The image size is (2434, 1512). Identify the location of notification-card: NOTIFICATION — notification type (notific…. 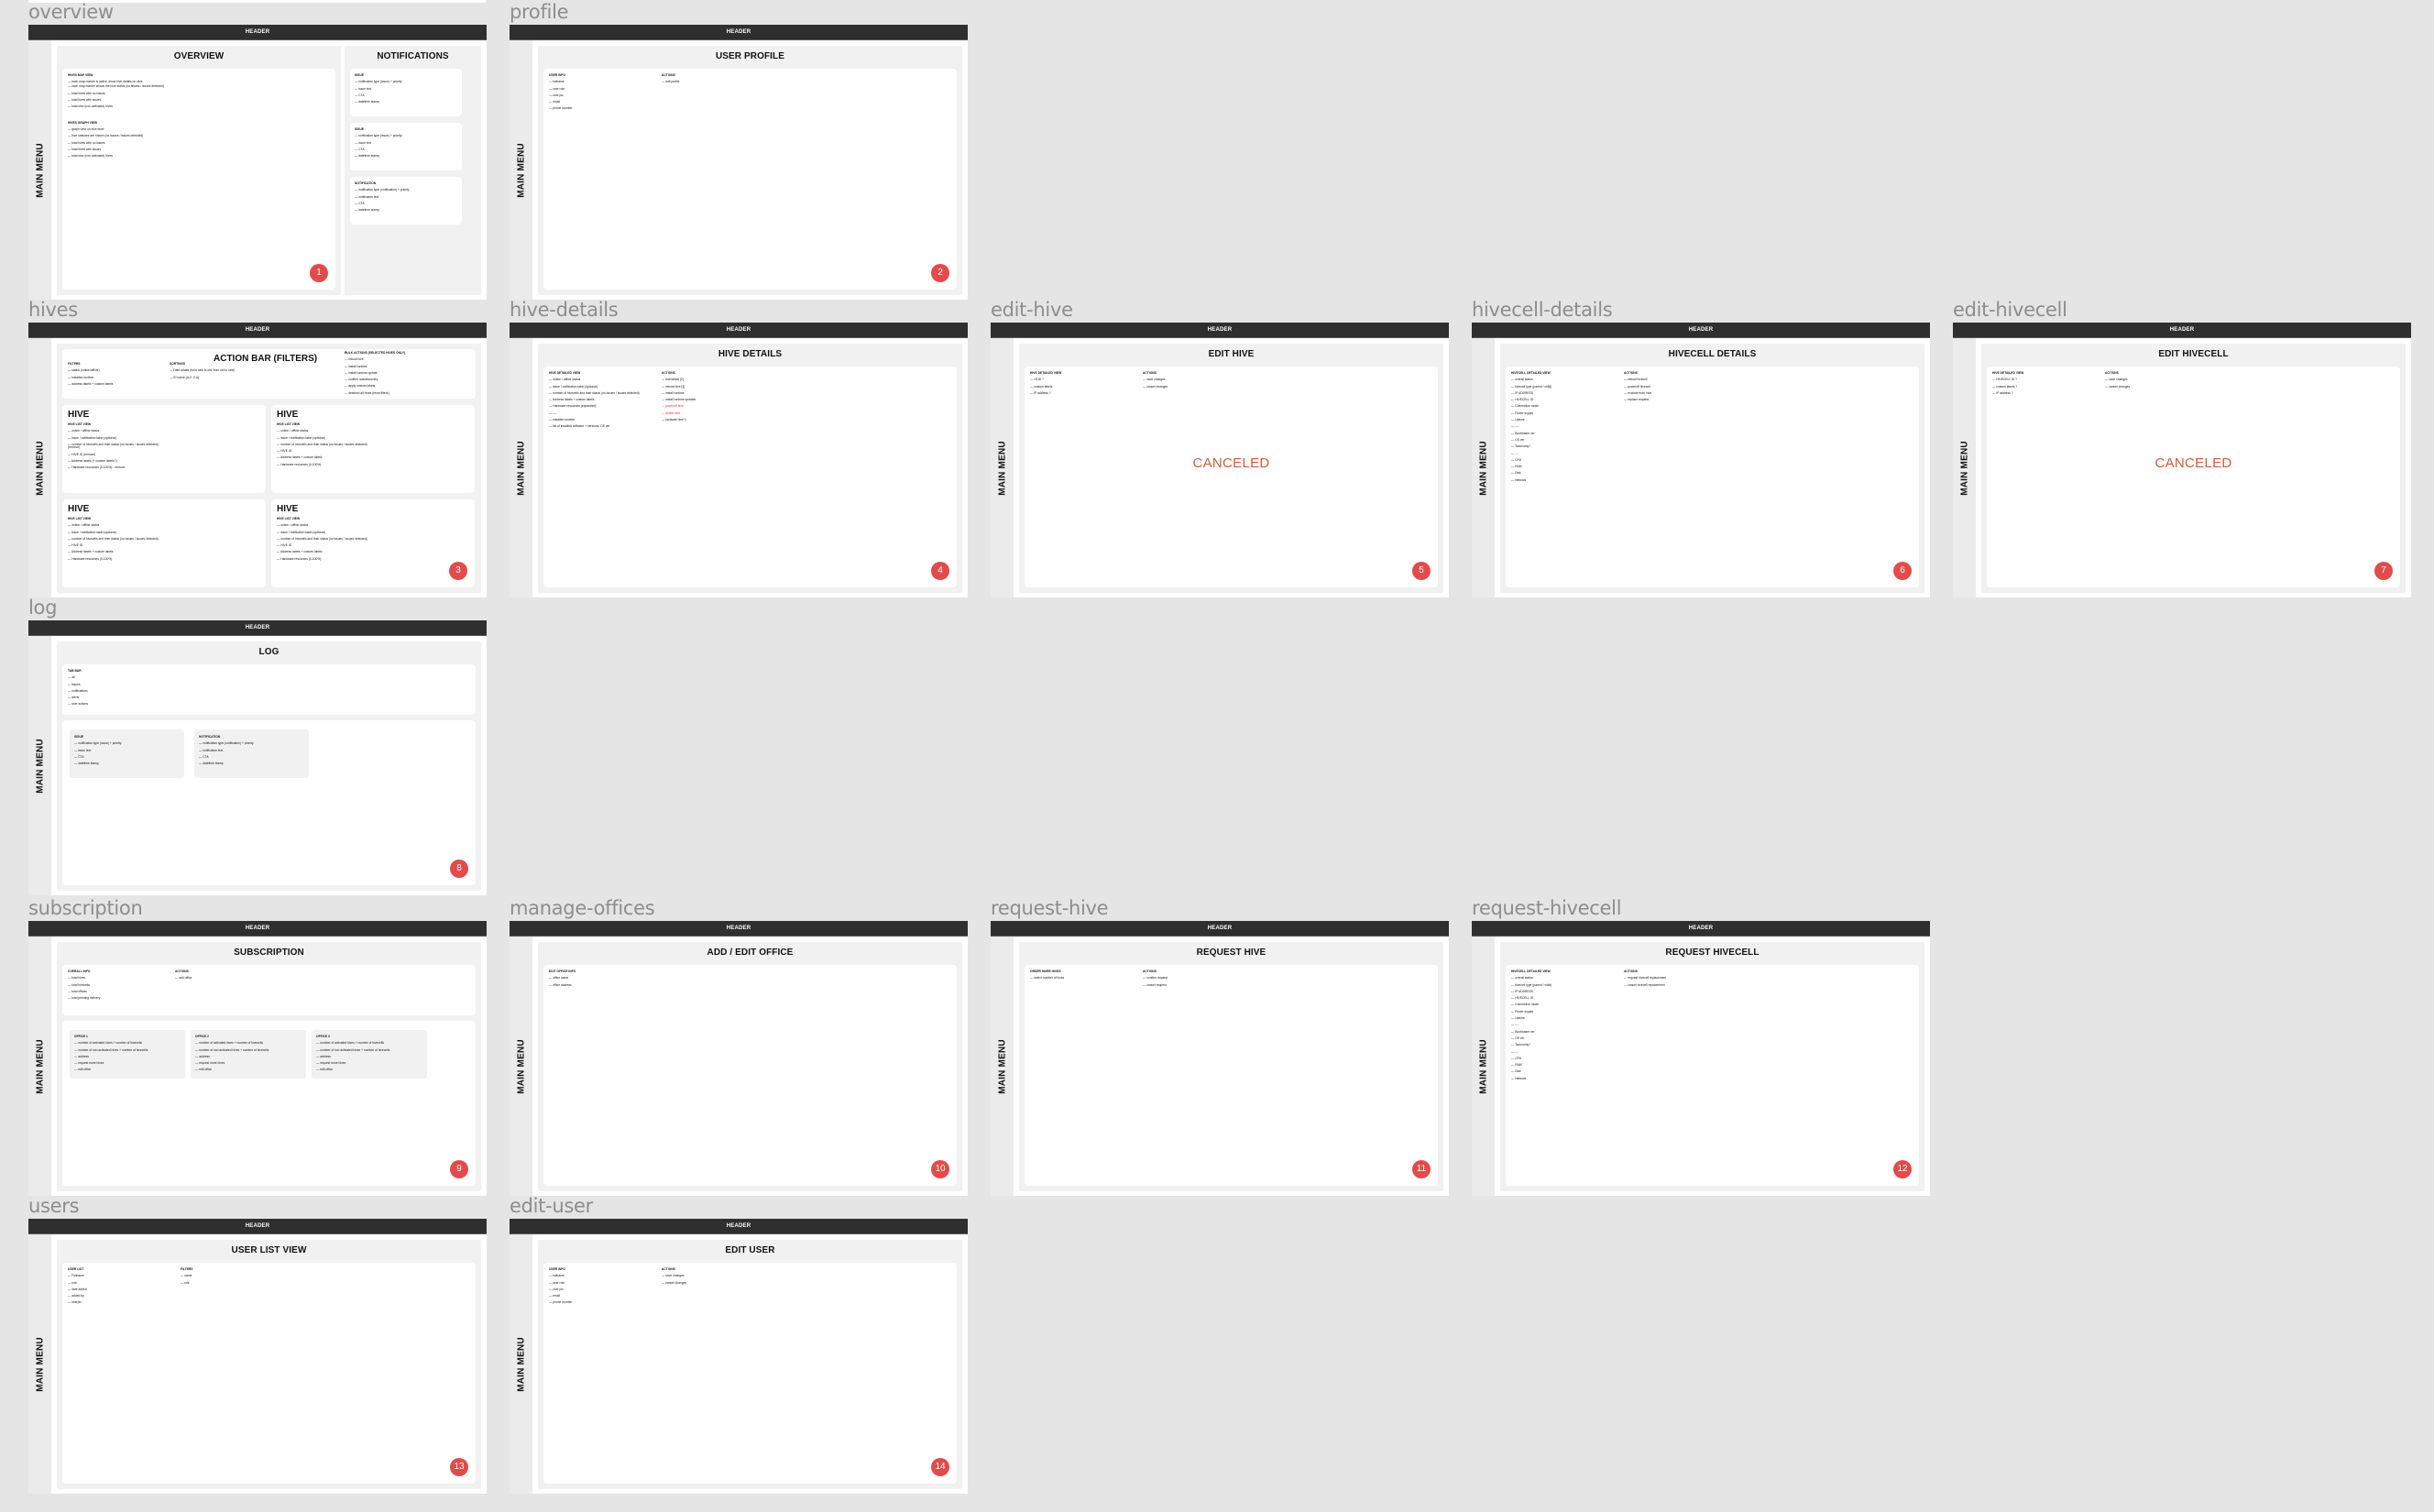
(406, 201).